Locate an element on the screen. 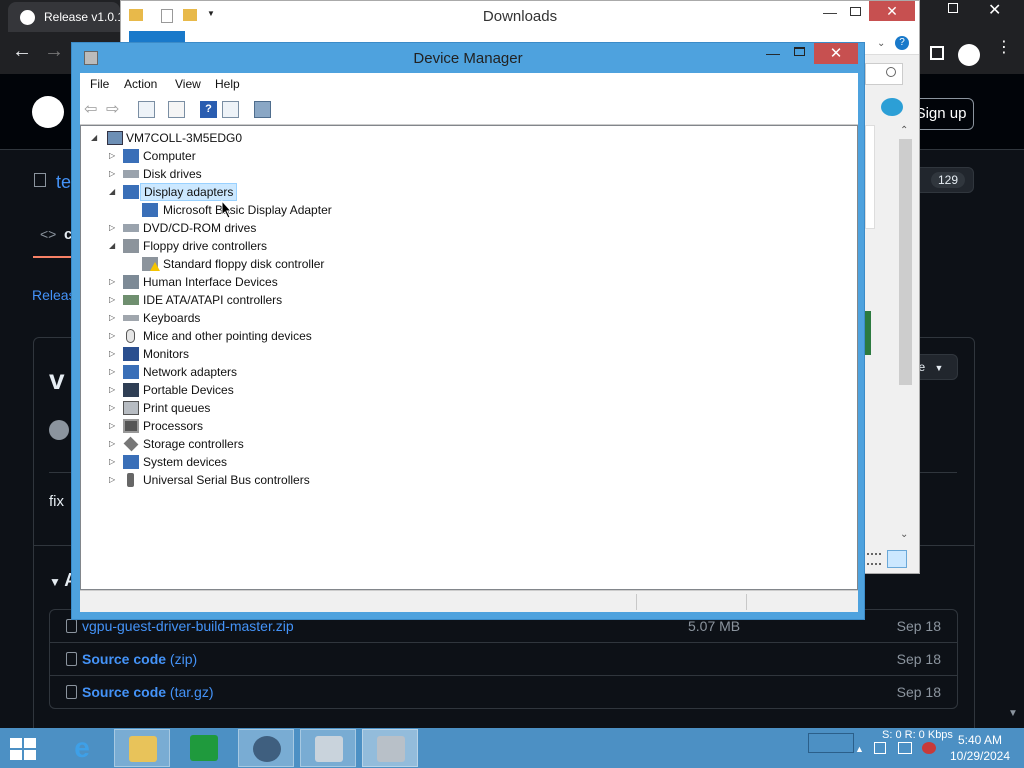 The image size is (1024, 768). clock-time: 5:40 AM is located at coordinates (980, 740).